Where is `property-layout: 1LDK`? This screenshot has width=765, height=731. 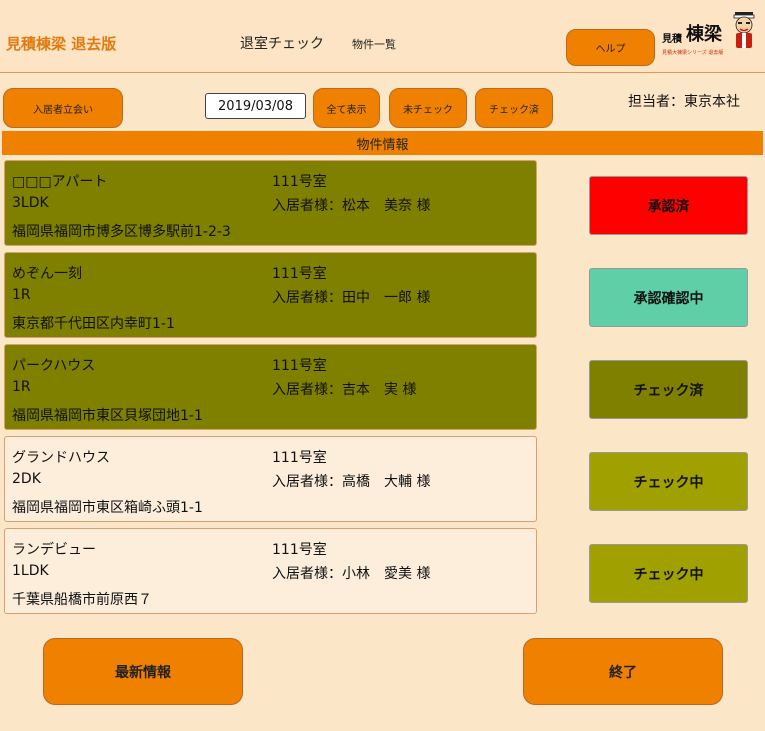 property-layout: 1LDK is located at coordinates (30, 571).